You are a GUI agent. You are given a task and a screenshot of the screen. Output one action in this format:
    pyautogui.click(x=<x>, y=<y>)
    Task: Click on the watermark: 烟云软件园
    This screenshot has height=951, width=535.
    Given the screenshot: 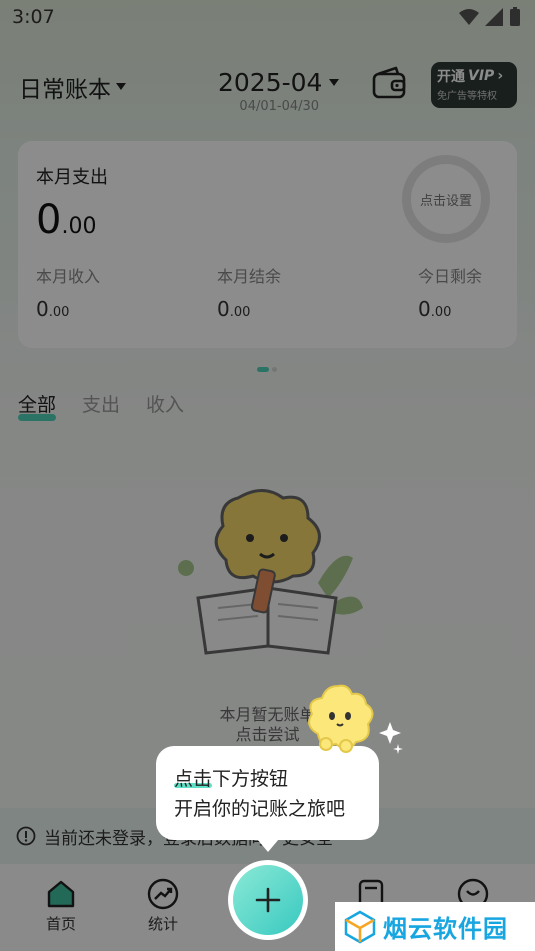 What is the action you would take?
    pyautogui.click(x=435, y=926)
    